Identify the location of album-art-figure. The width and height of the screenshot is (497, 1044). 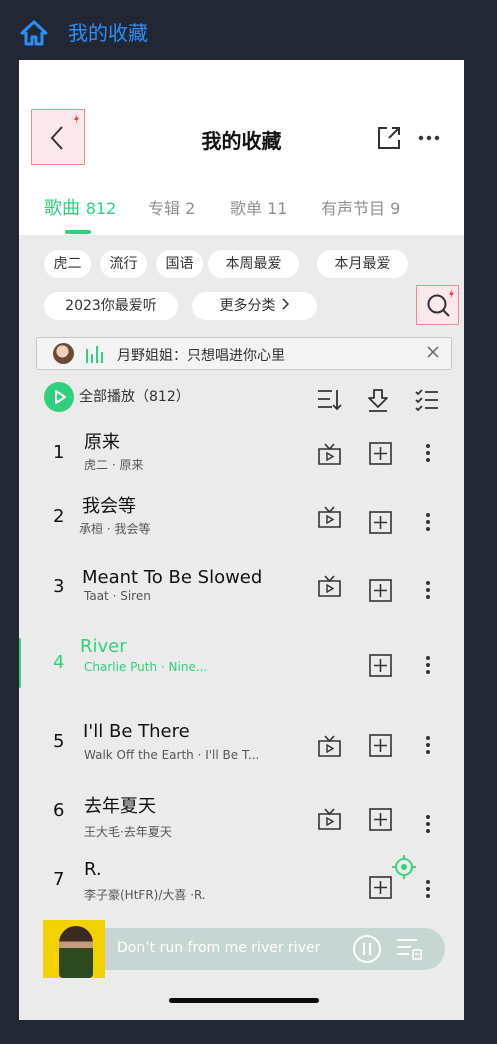
(76, 952).